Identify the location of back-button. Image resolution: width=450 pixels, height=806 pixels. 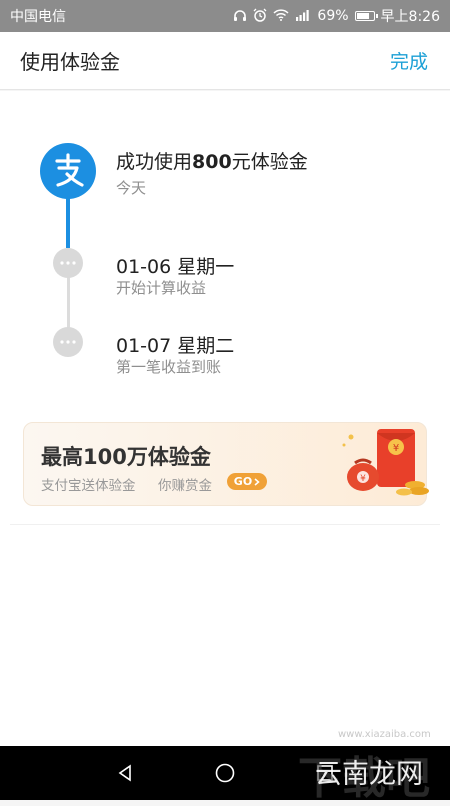
(125, 773).